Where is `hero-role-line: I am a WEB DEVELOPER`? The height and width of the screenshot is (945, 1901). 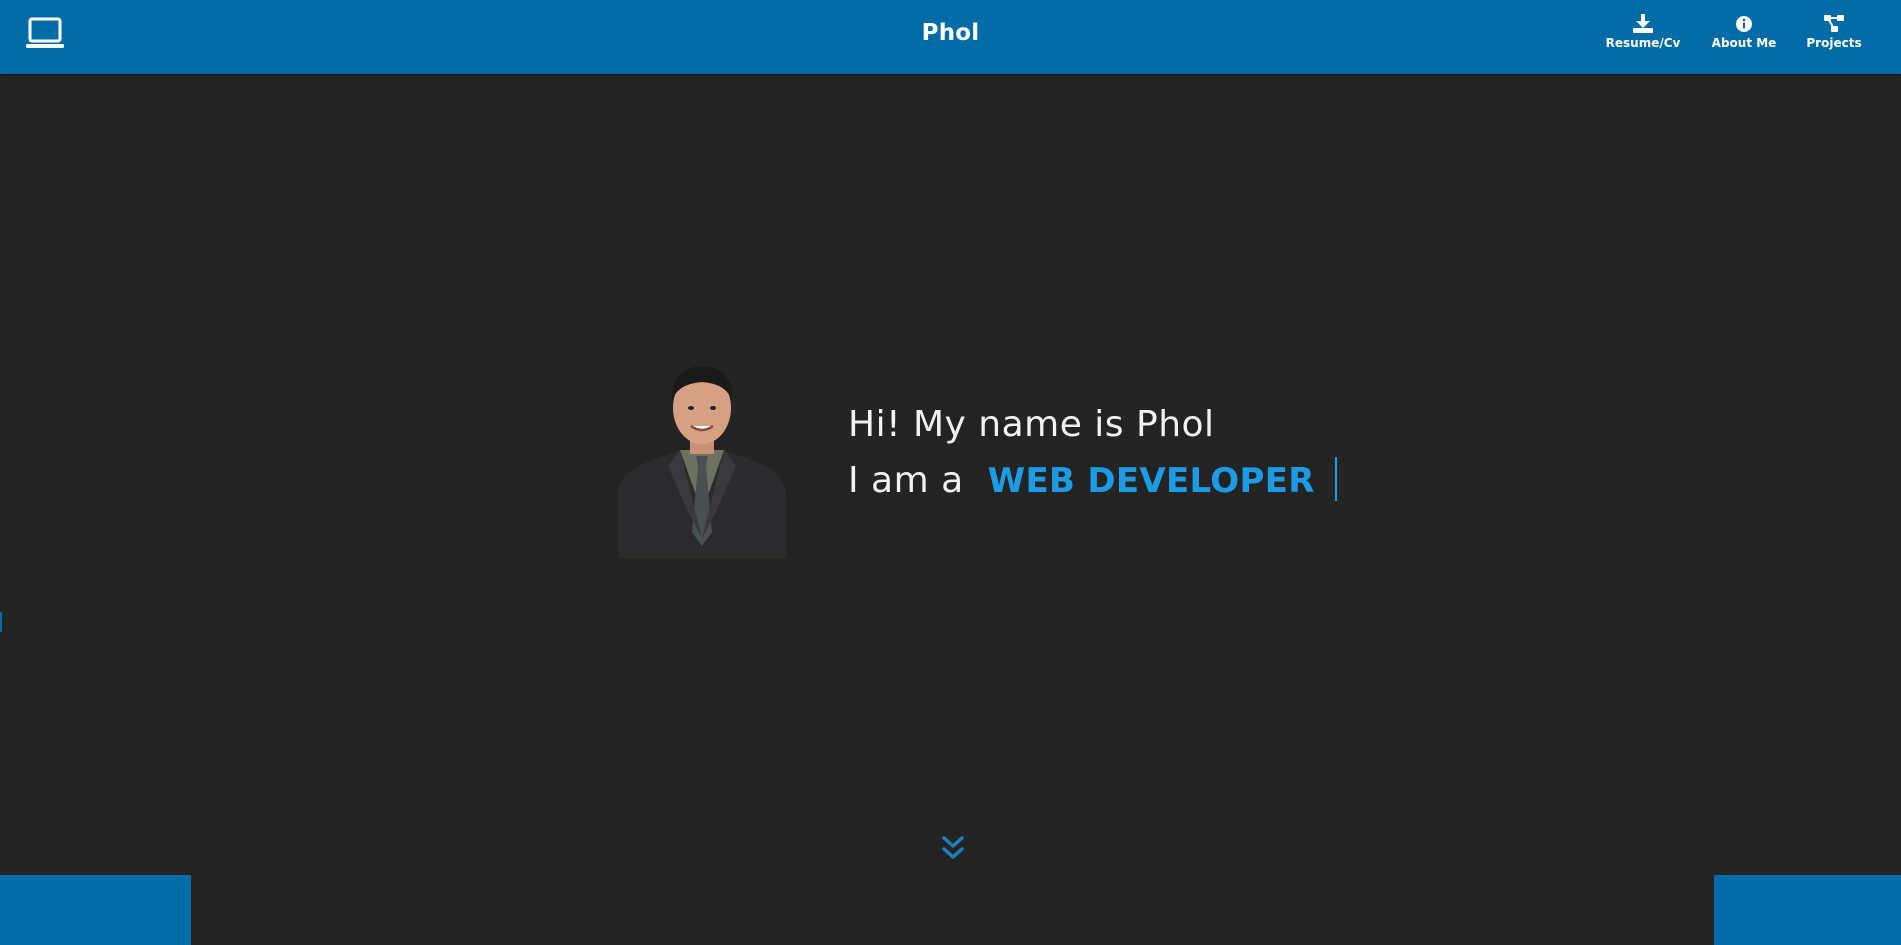 hero-role-line: I am a WEB DEVELOPER is located at coordinates (1092, 479).